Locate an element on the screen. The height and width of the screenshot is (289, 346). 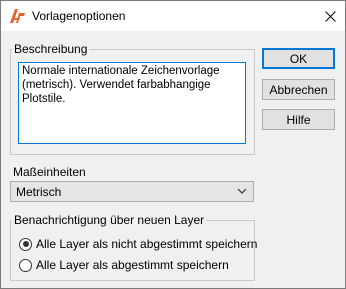
layer-notification-group-label: Benachrichtigung über neuen Layer is located at coordinates (109, 220).